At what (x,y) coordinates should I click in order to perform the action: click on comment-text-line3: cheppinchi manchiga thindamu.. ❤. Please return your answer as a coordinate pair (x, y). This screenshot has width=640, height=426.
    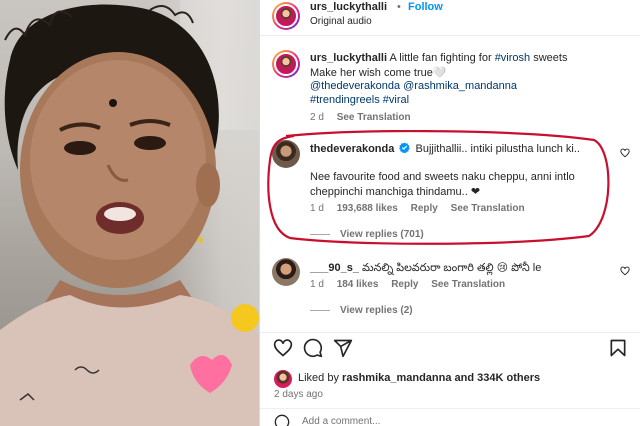
    Looking at the image, I should click on (395, 192).